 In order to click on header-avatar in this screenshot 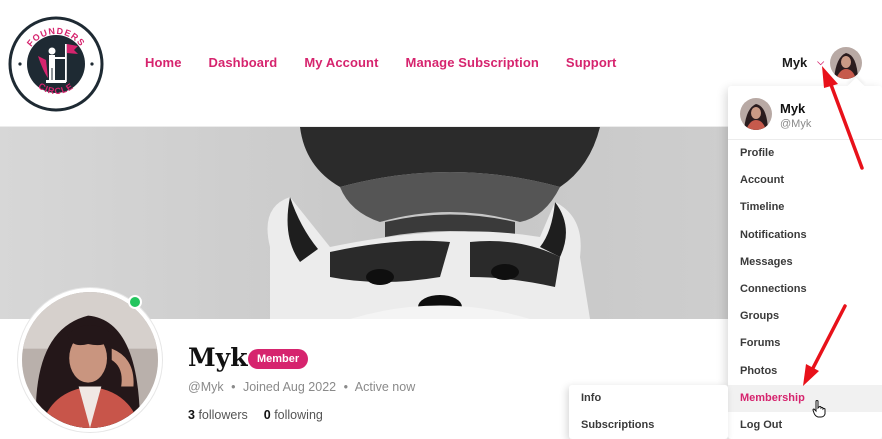, I will do `click(846, 63)`.